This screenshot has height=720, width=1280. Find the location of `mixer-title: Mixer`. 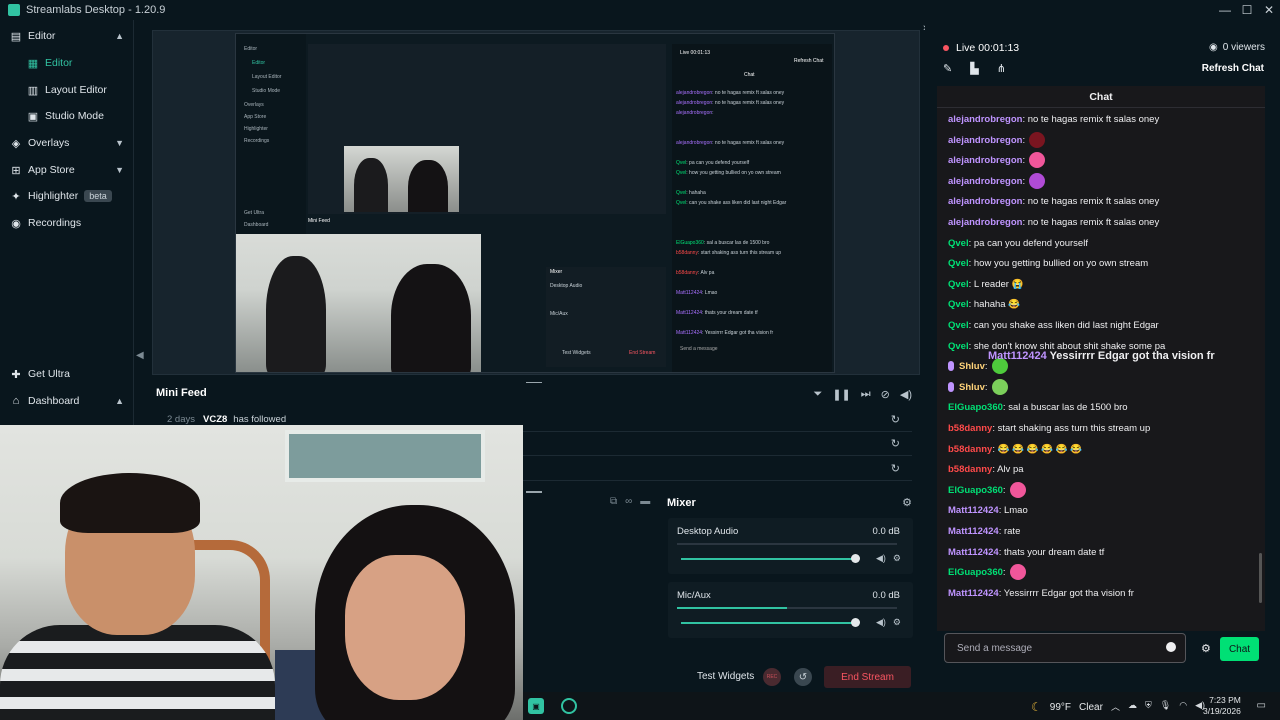

mixer-title: Mixer is located at coordinates (681, 503).